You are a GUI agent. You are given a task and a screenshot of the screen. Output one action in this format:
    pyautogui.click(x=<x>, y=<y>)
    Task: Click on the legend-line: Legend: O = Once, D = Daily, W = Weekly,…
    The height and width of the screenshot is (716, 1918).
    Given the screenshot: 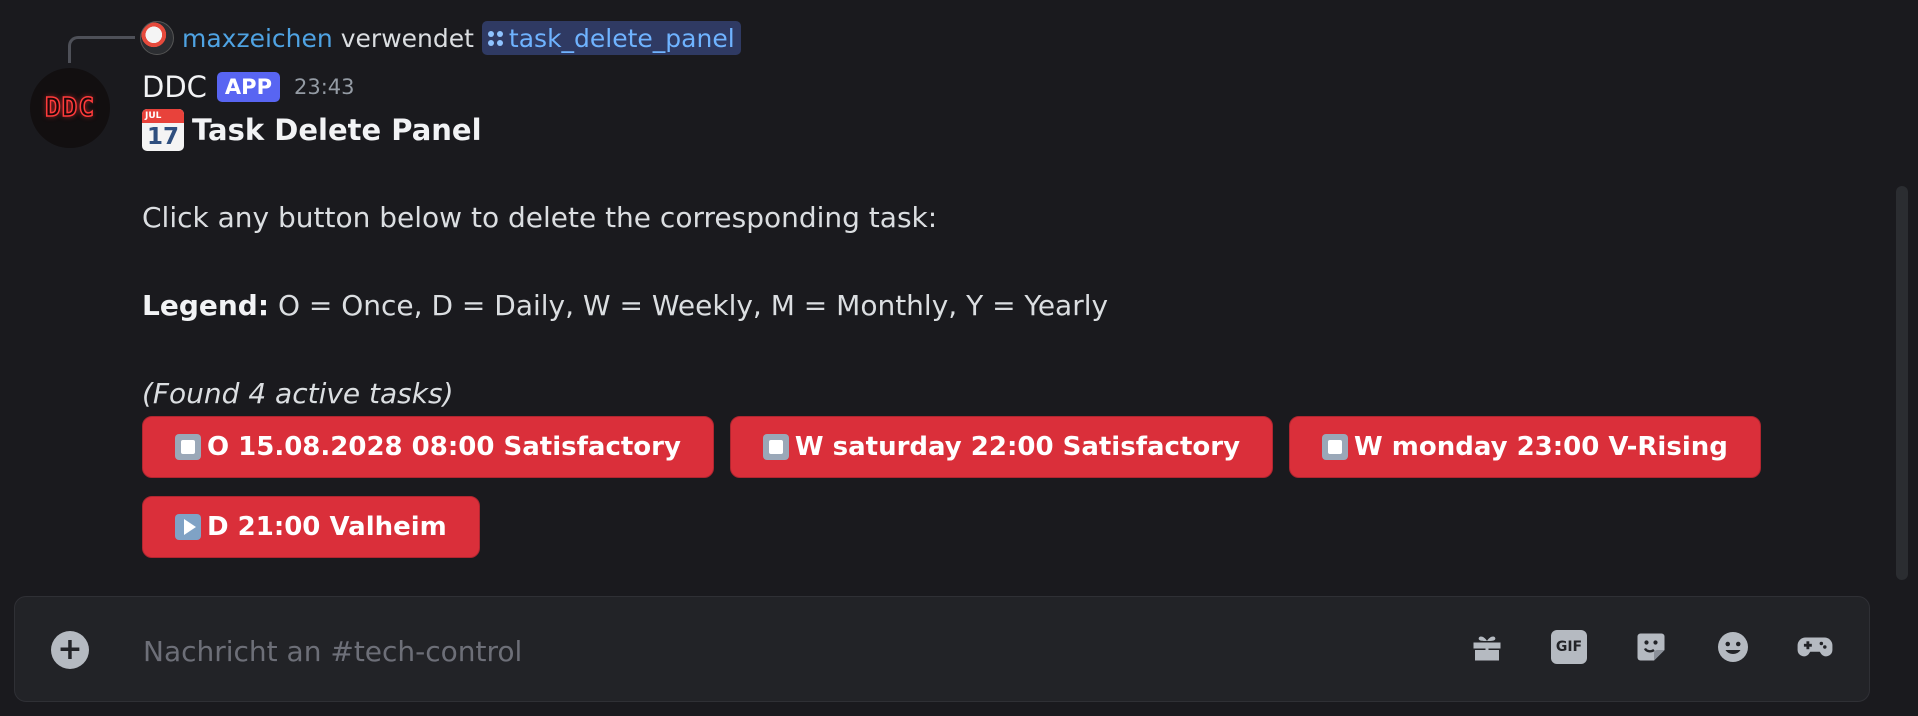 What is the action you would take?
    pyautogui.click(x=992, y=306)
    